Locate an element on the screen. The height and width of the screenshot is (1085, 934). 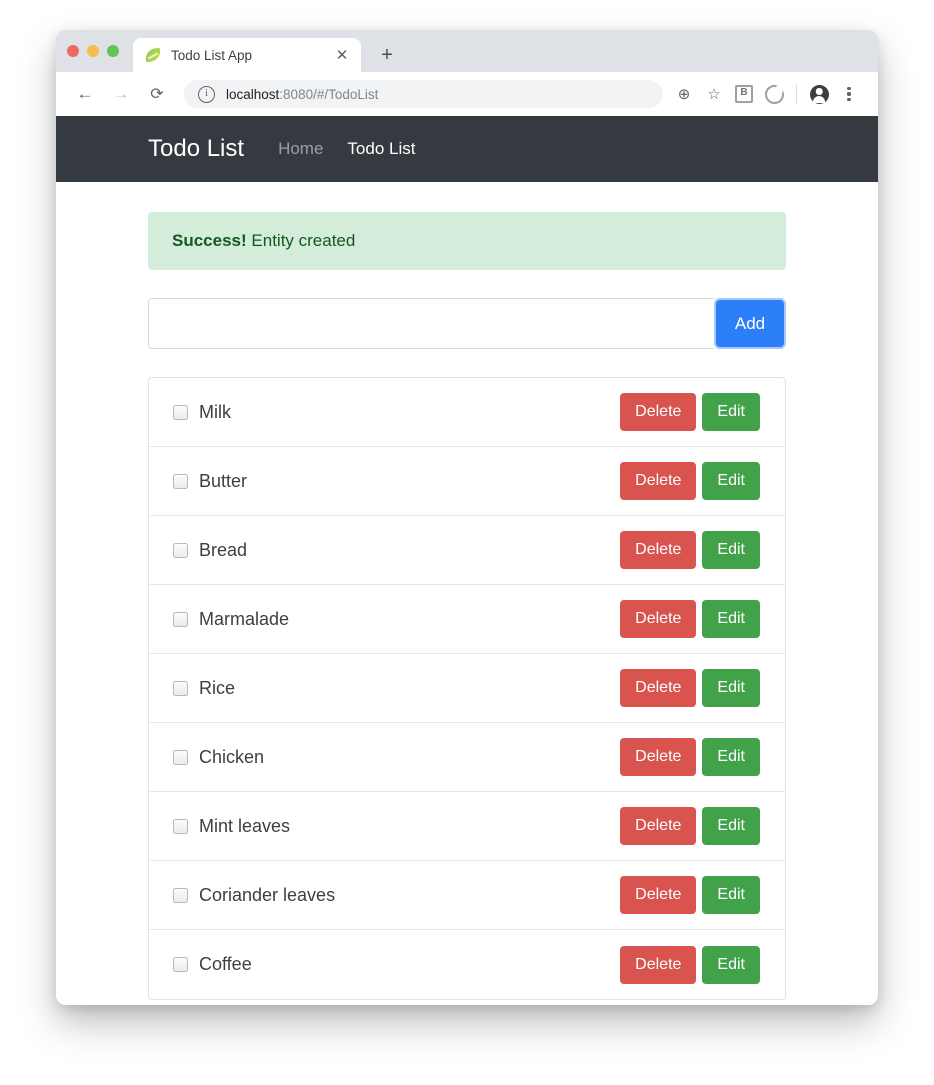
todo-list-item: Rice Delete Edit is located at coordinates (467, 688).